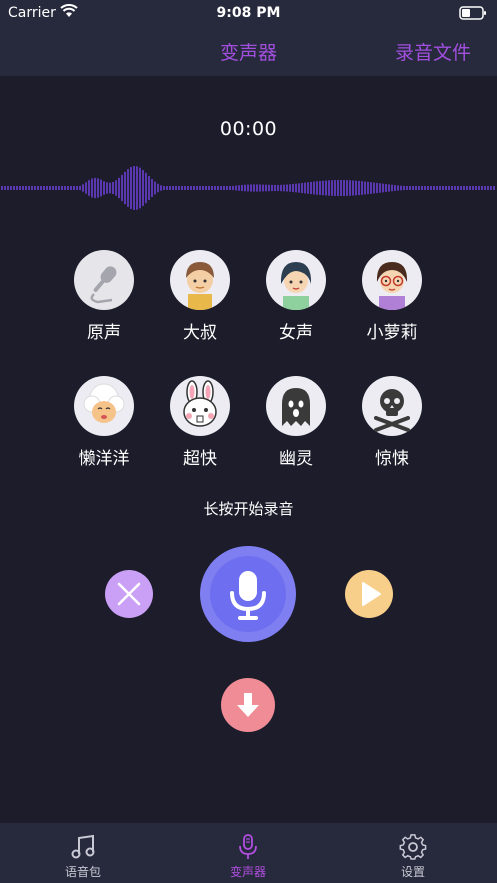 The image size is (497, 883). I want to click on effect-label: 女声, so click(296, 333).